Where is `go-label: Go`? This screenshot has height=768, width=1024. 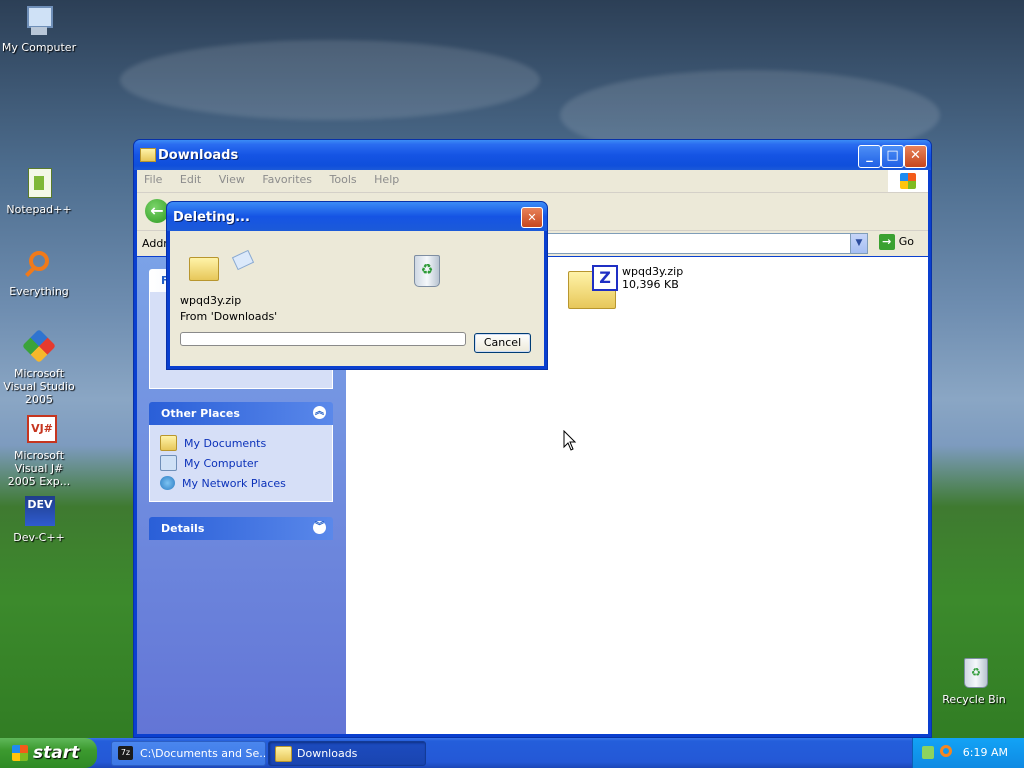 go-label: Go is located at coordinates (906, 241).